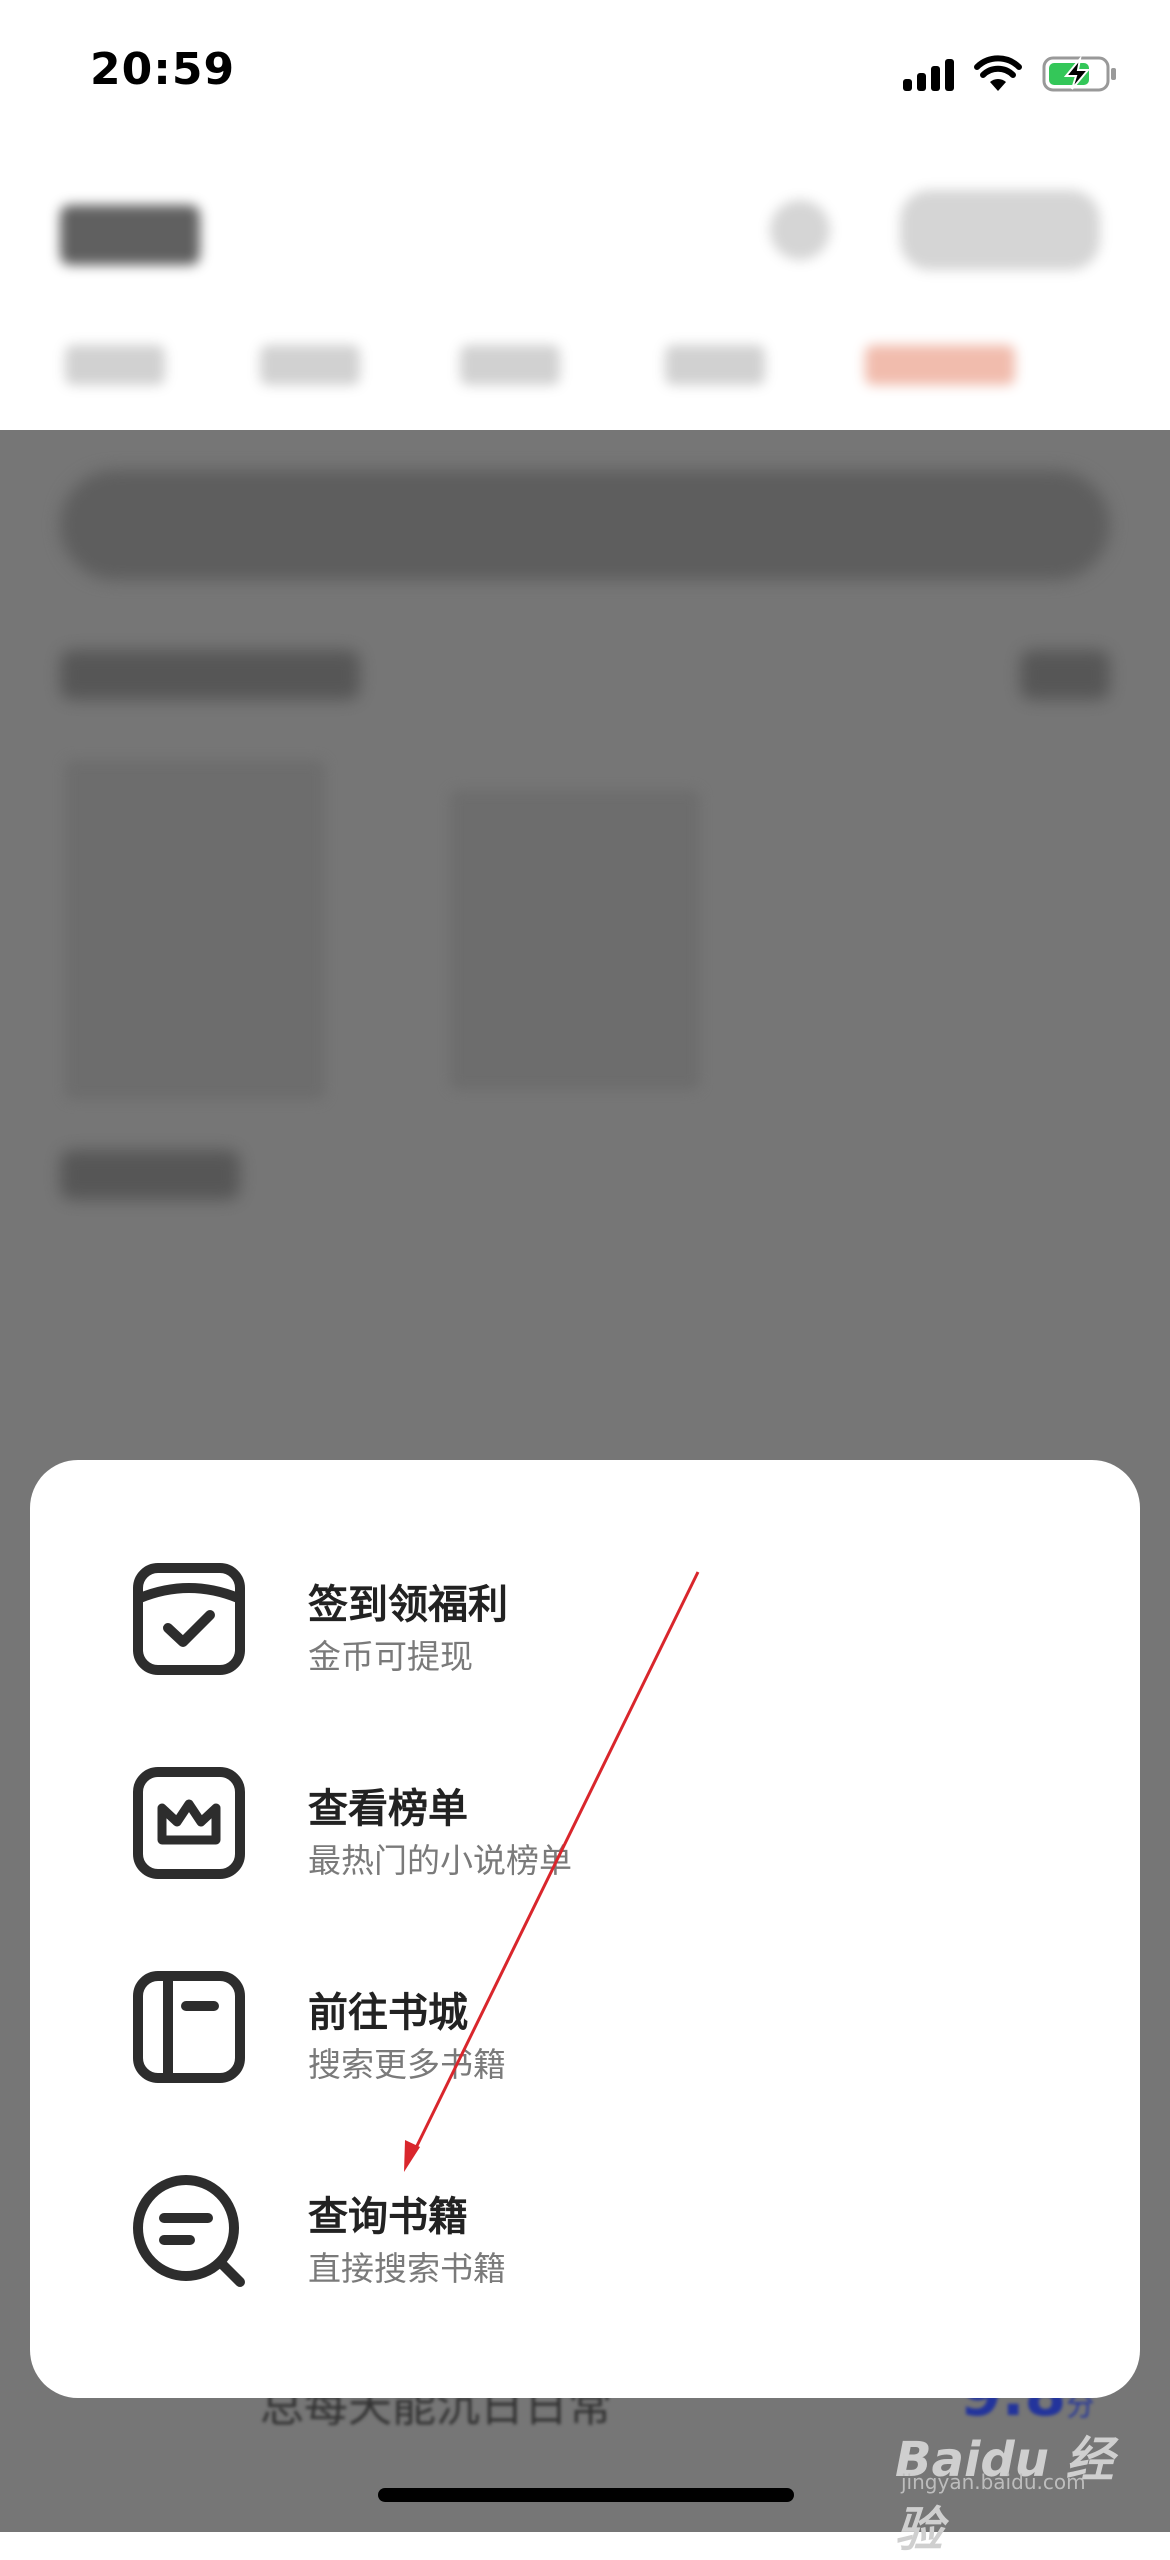  Describe the element at coordinates (189, 1823) in the screenshot. I see `crown-icon` at that location.